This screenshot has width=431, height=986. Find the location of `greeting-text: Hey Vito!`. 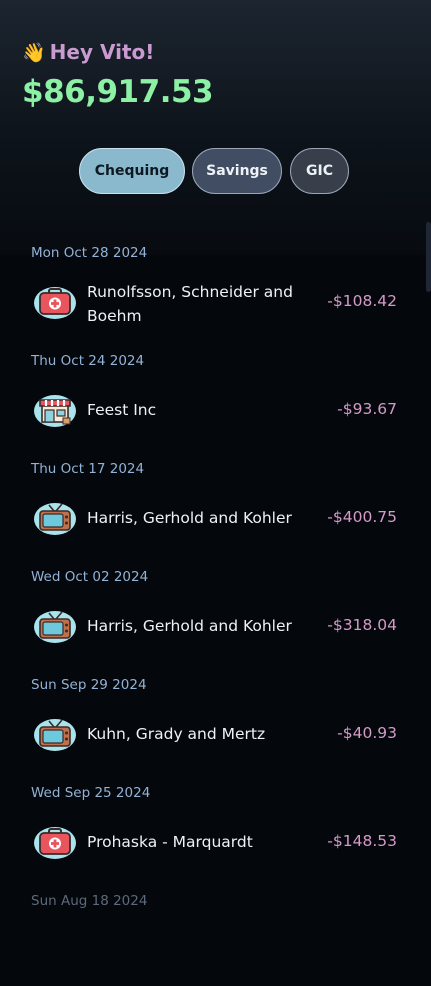

greeting-text: Hey Vito! is located at coordinates (102, 52).